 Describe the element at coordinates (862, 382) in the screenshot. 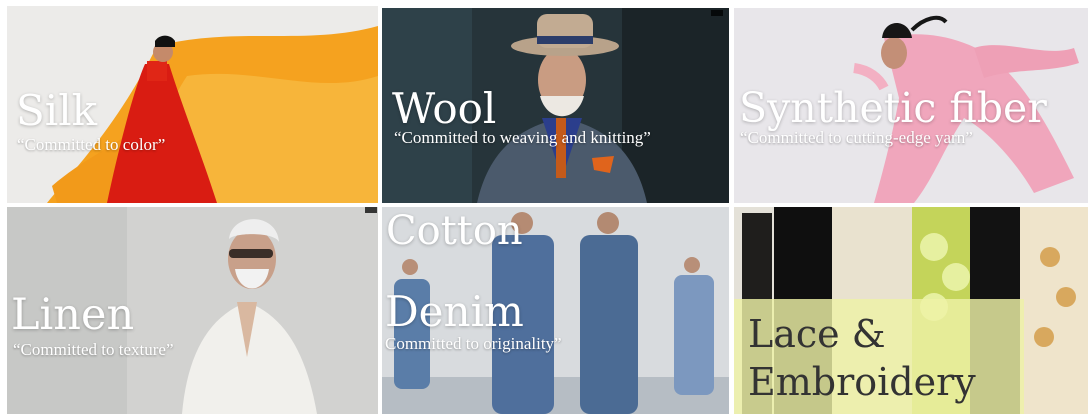

I see `lace-title-line2: Embroidery` at that location.